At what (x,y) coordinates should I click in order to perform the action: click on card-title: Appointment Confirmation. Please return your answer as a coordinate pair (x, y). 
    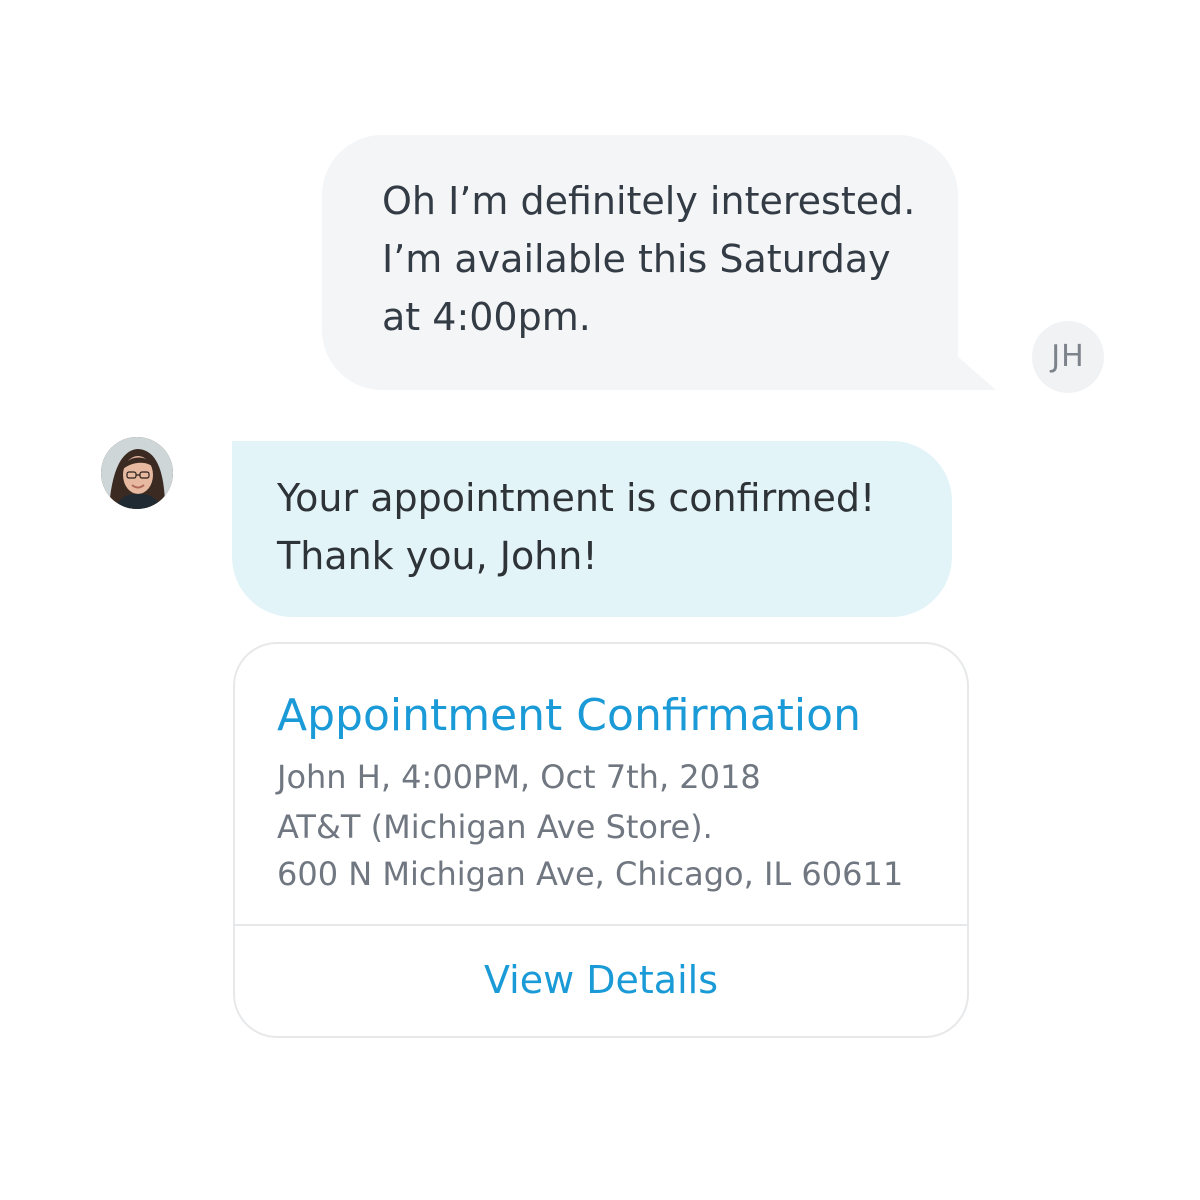
    Looking at the image, I should click on (569, 715).